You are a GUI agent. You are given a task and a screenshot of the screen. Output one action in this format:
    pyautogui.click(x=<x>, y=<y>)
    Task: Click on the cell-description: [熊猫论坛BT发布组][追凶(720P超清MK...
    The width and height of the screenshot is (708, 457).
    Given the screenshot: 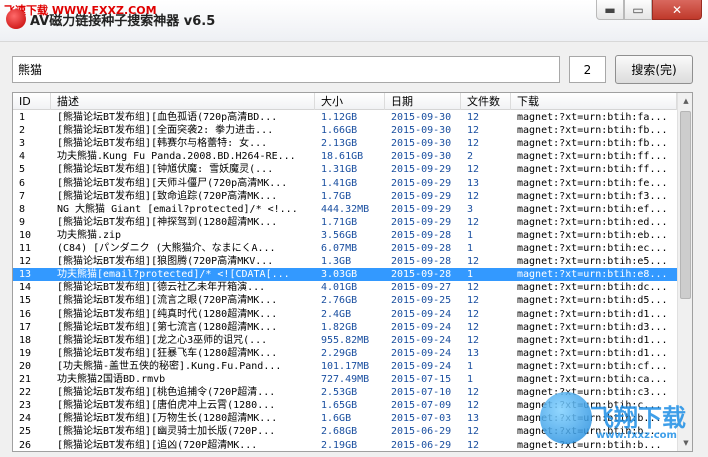 What is the action you would take?
    pyautogui.click(x=157, y=445)
    